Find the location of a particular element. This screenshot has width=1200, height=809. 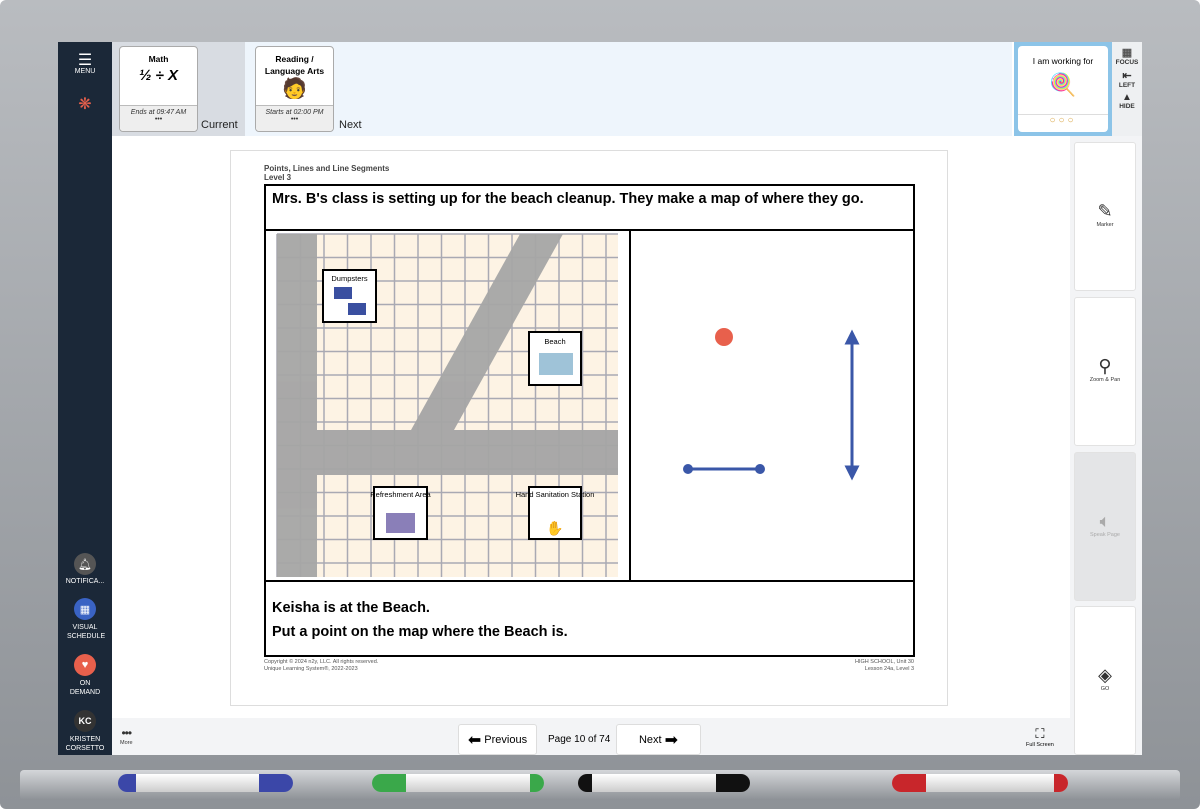

magnifier-icon: ⚲ is located at coordinates (1105, 366).